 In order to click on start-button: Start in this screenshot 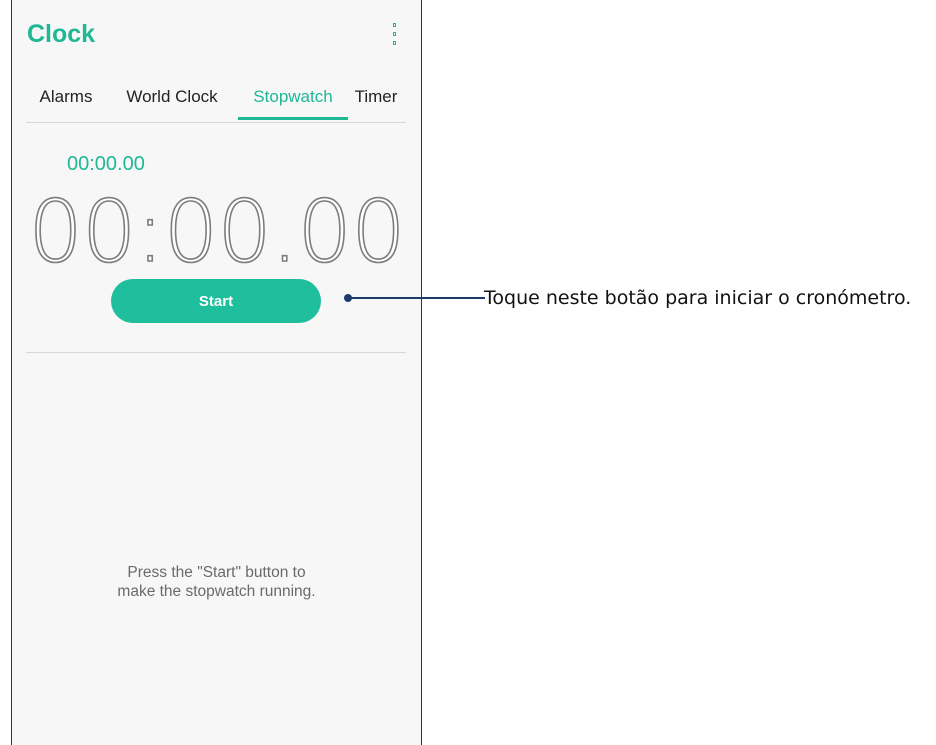, I will do `click(216, 301)`.